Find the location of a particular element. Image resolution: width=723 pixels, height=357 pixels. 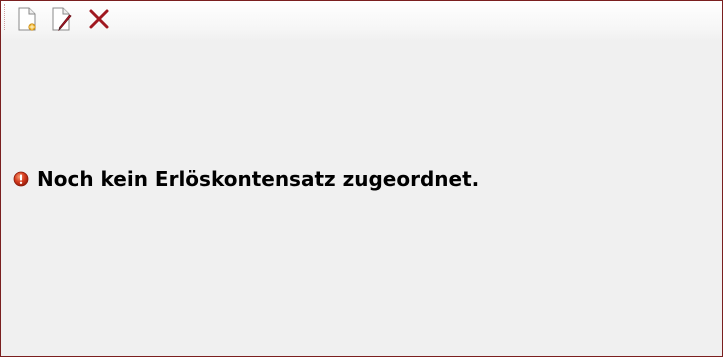

message-text: Noch kein Erlöskontensatz zugeordnet. is located at coordinates (258, 179).